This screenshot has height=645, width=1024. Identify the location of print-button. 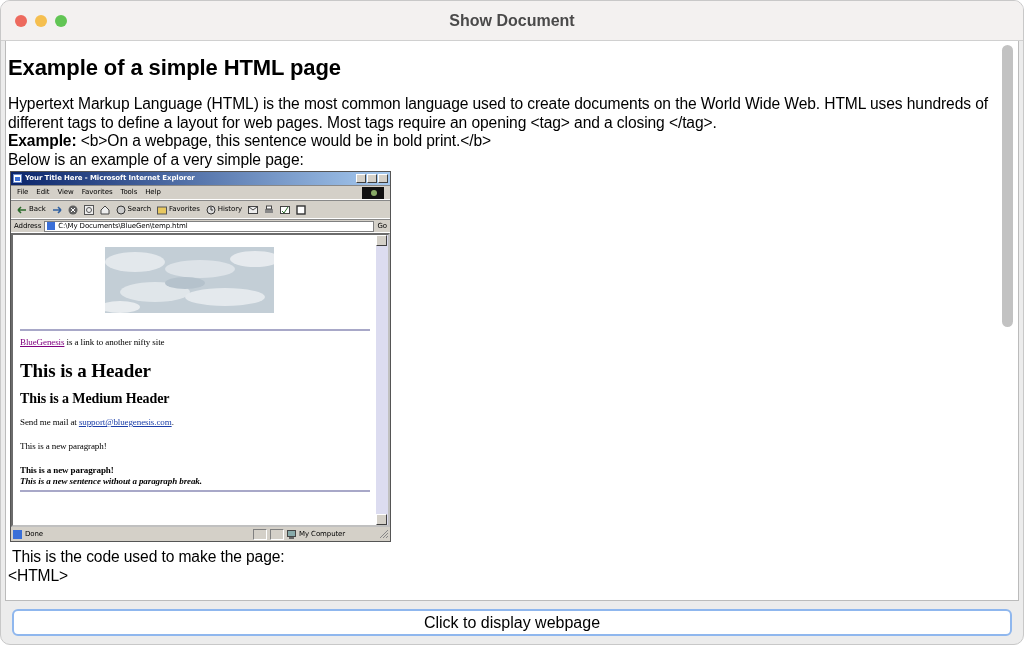
(269, 209).